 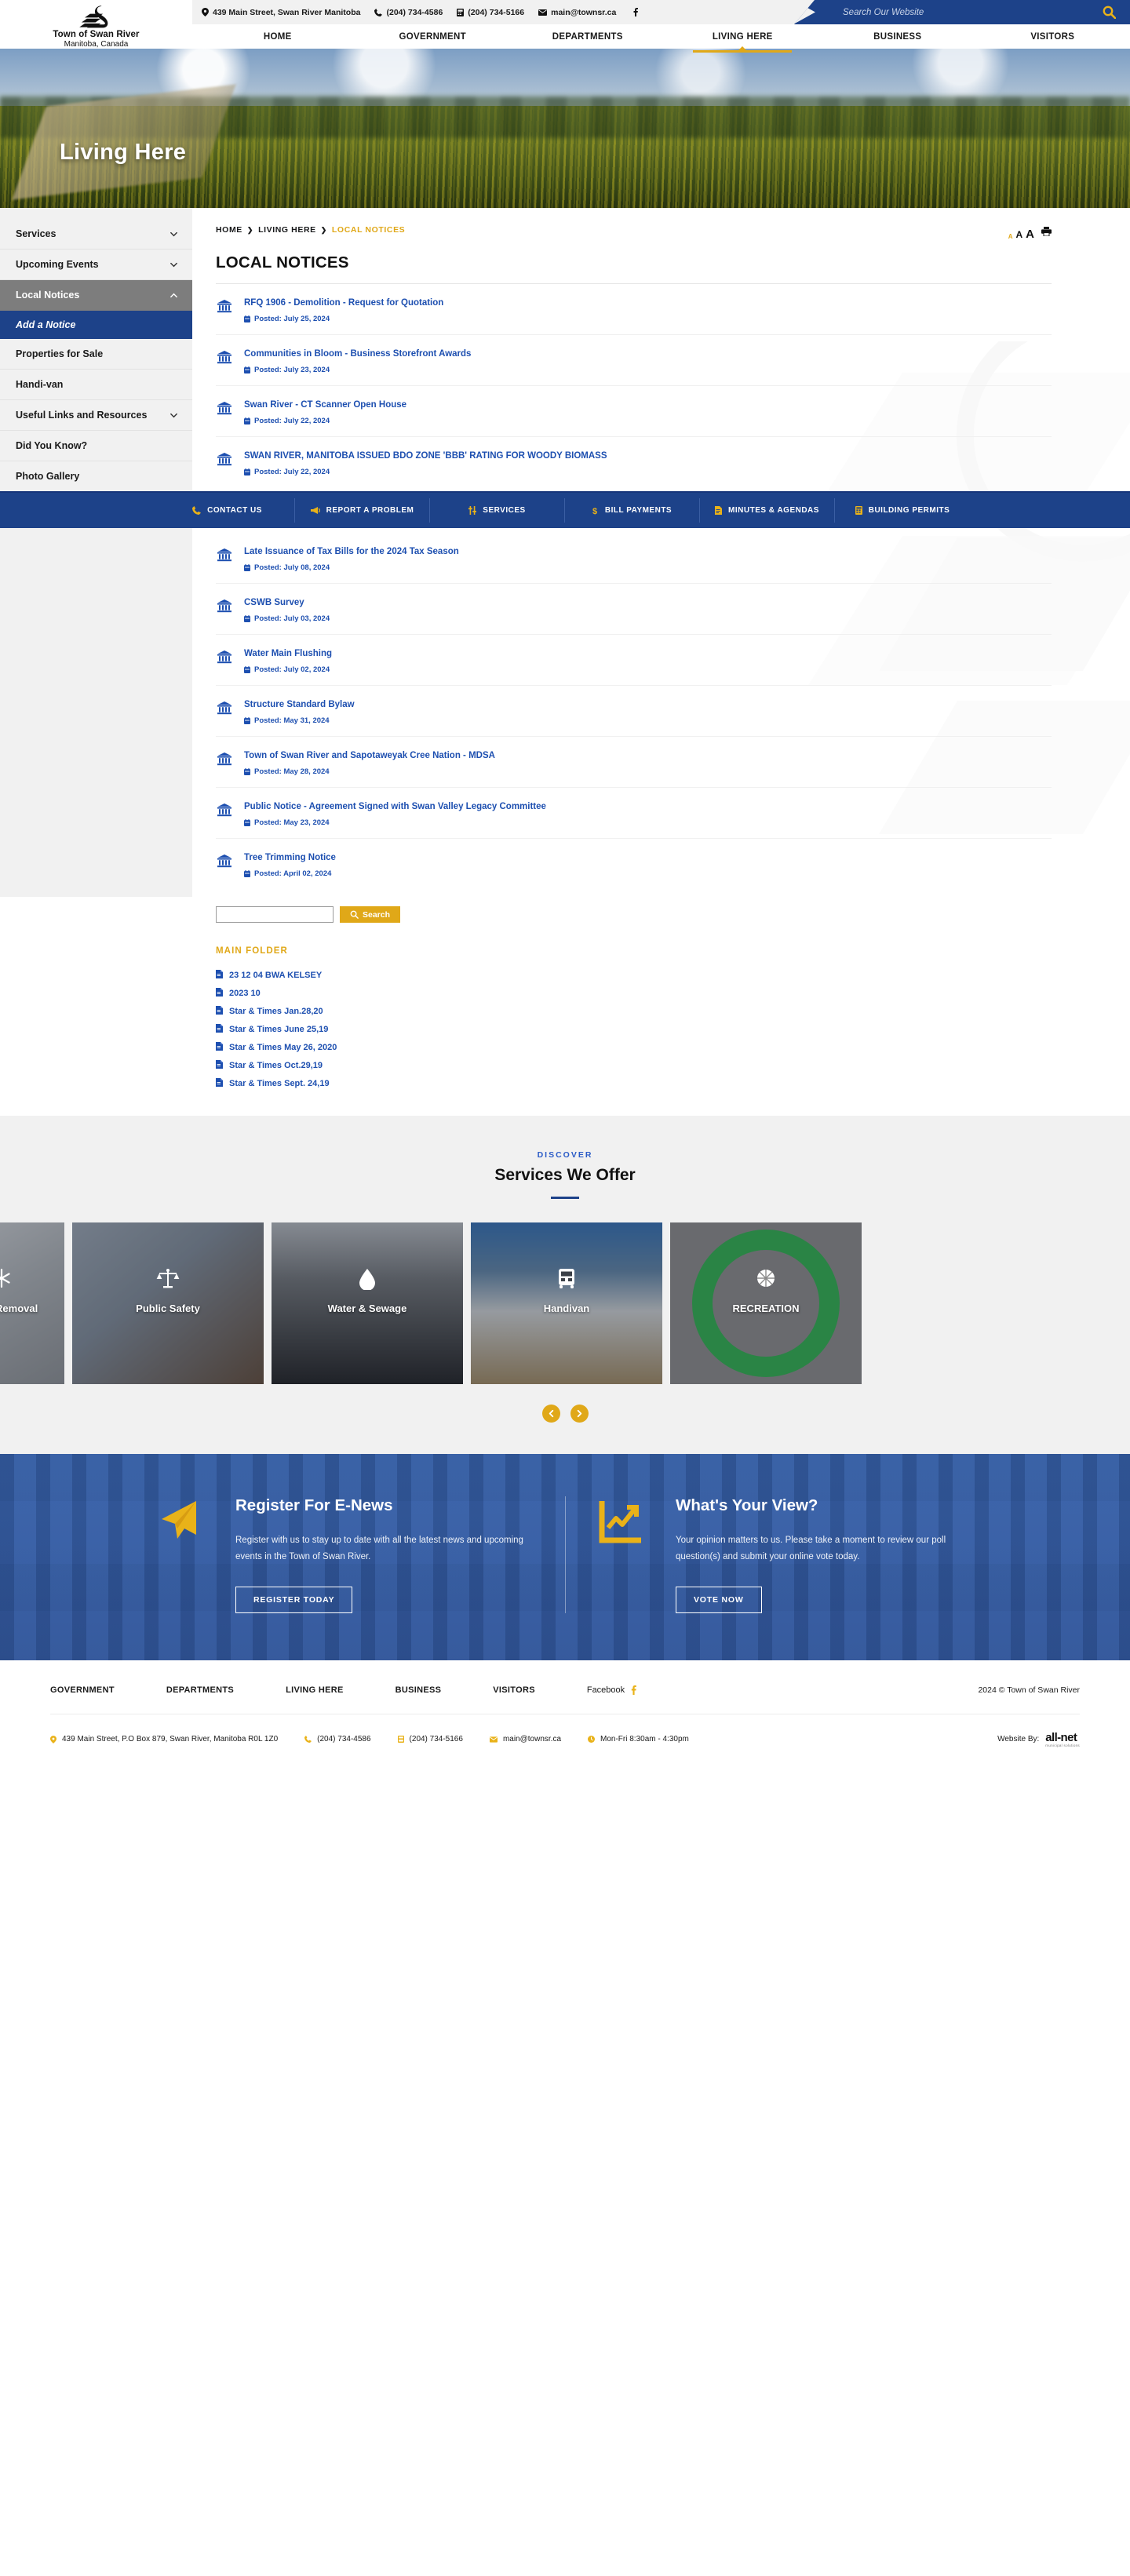 I want to click on header-email: main@townsr.ca, so click(x=577, y=12).